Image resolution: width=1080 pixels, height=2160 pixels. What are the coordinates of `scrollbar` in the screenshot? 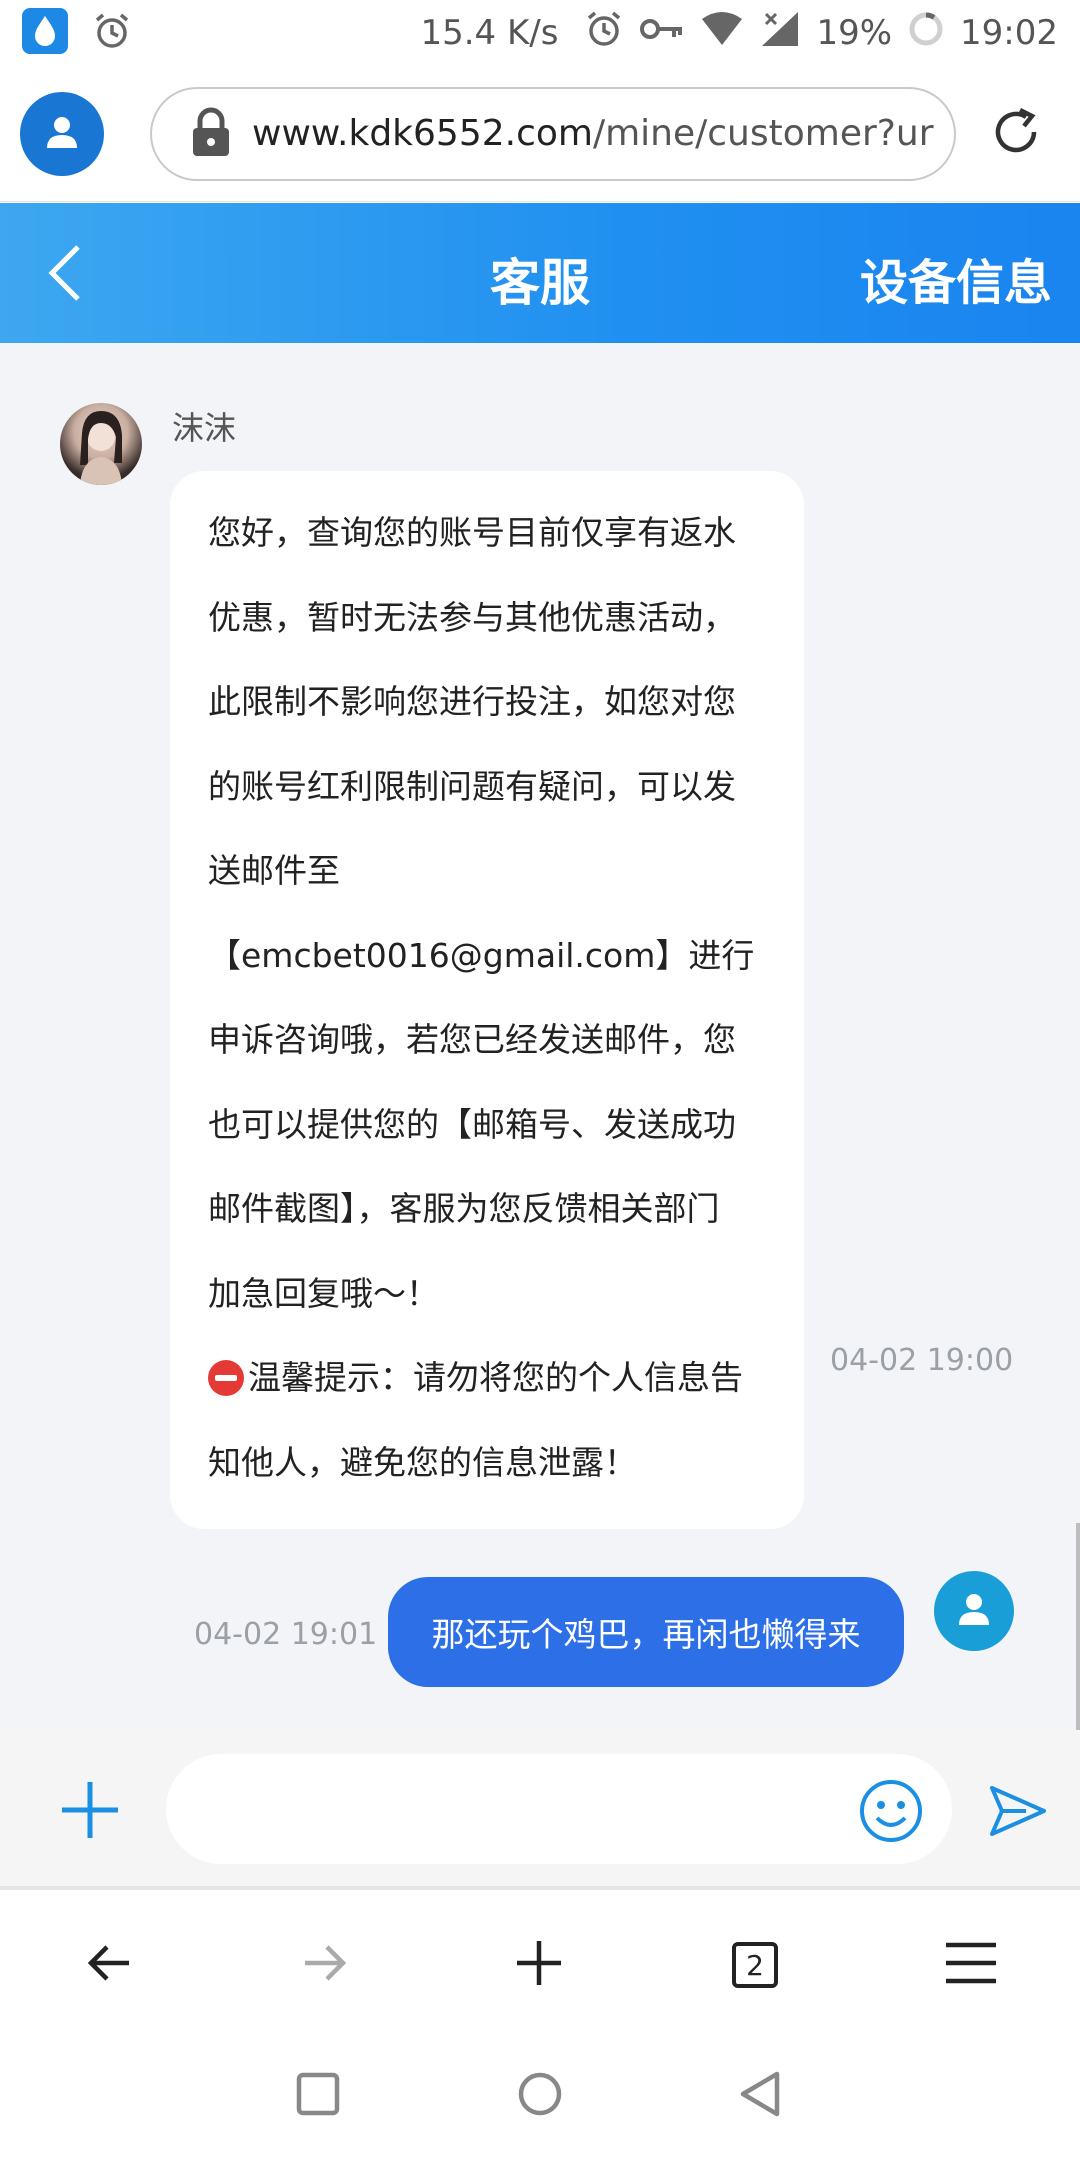 It's located at (1078, 1628).